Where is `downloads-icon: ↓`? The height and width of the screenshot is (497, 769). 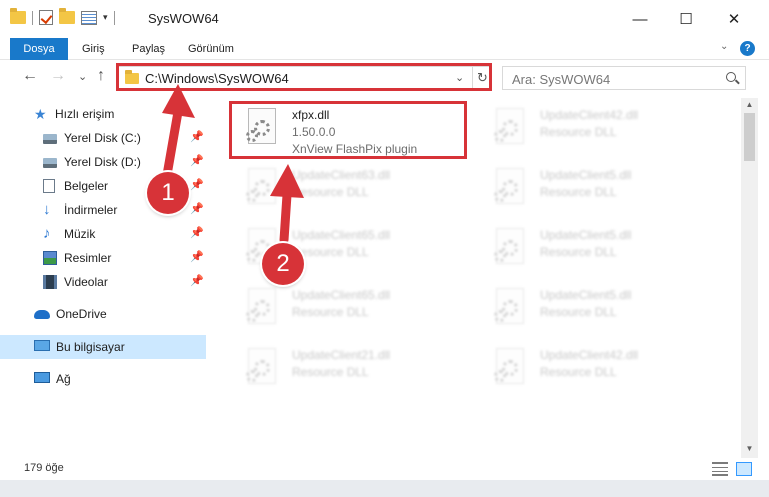 downloads-icon: ↓ is located at coordinates (47, 209).